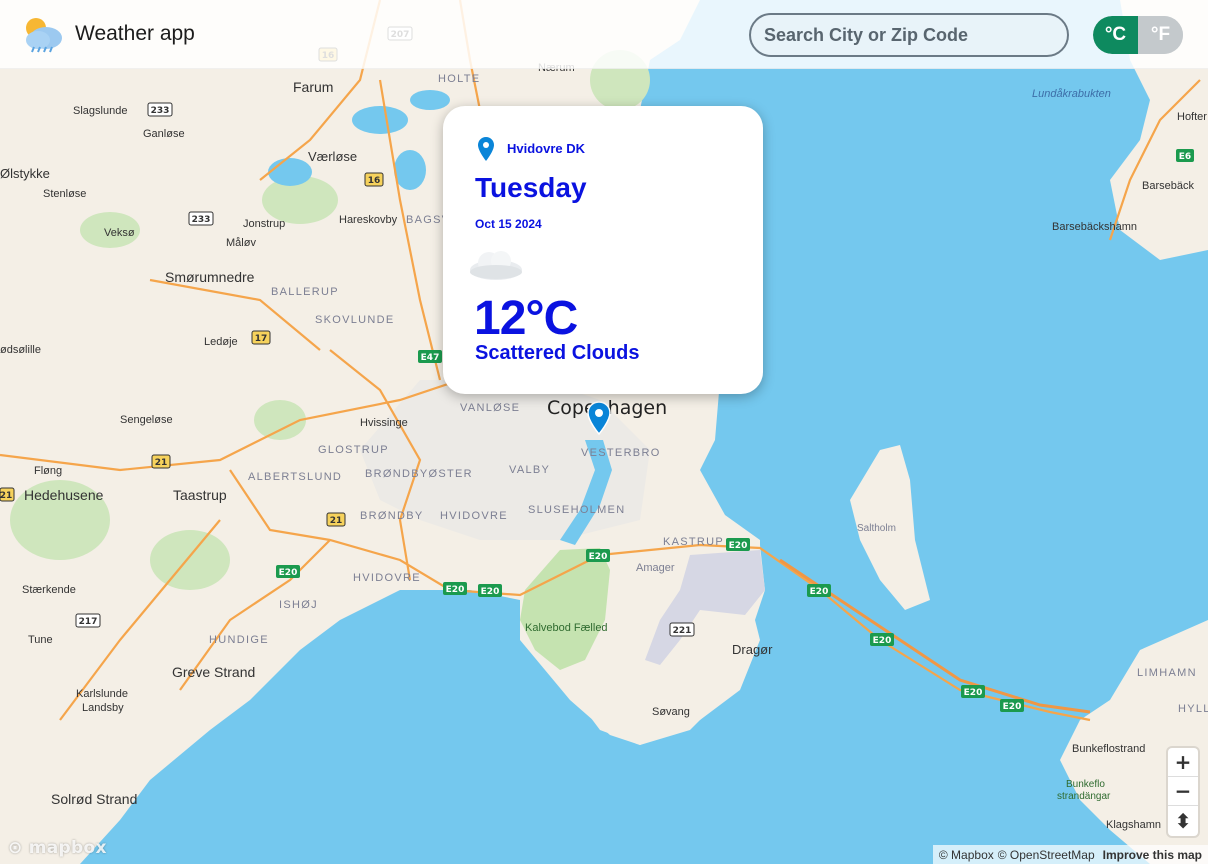 The image size is (1208, 864). I want to click on town-label-klagshamn: Klagshamn, so click(1134, 825).